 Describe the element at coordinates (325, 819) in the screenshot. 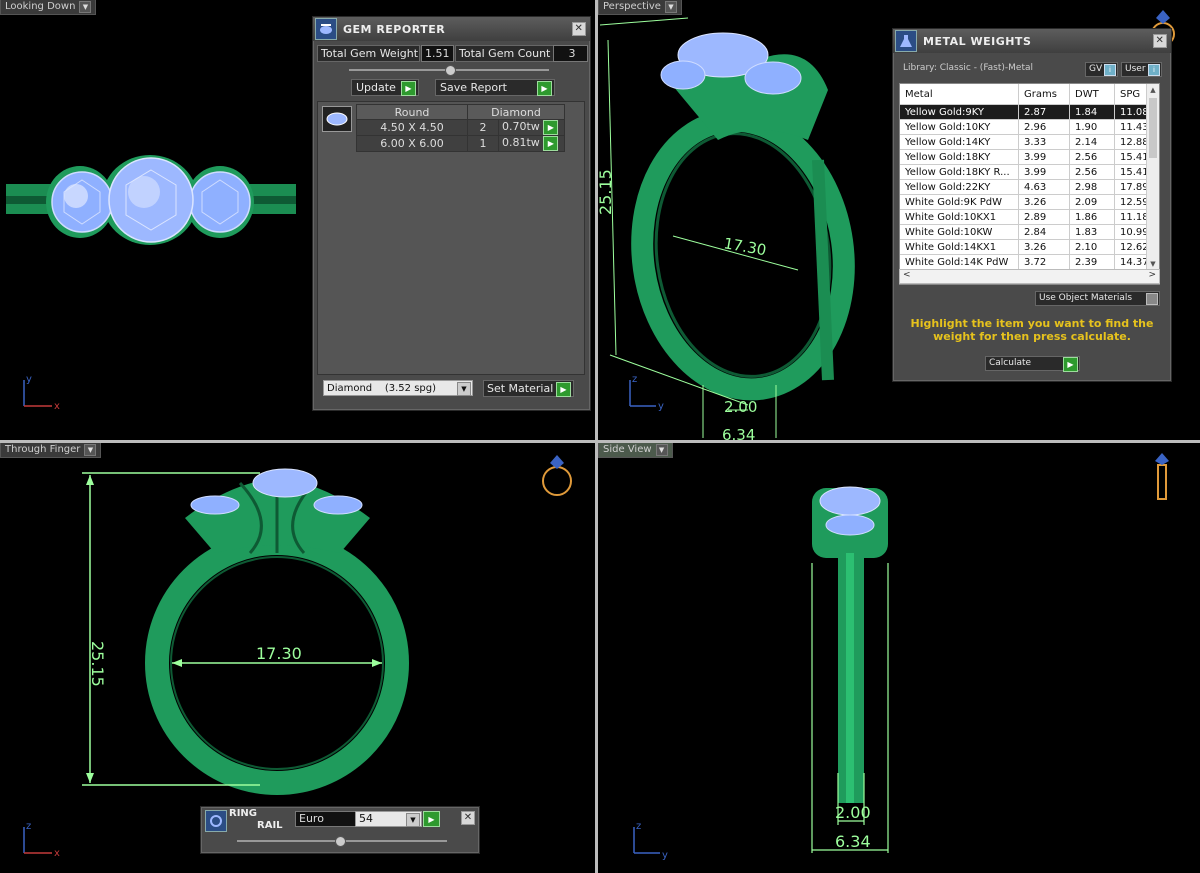

I see `size-standard-field: Euro` at that location.